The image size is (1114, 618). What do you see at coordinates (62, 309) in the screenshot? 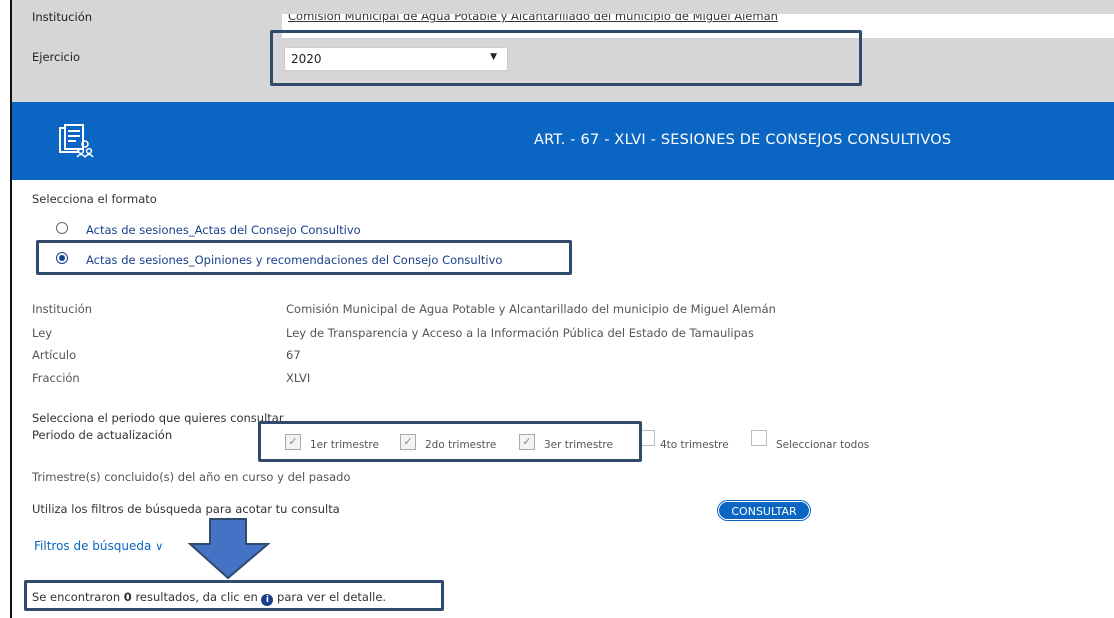
I see `detail-institution-label: Institución` at bounding box center [62, 309].